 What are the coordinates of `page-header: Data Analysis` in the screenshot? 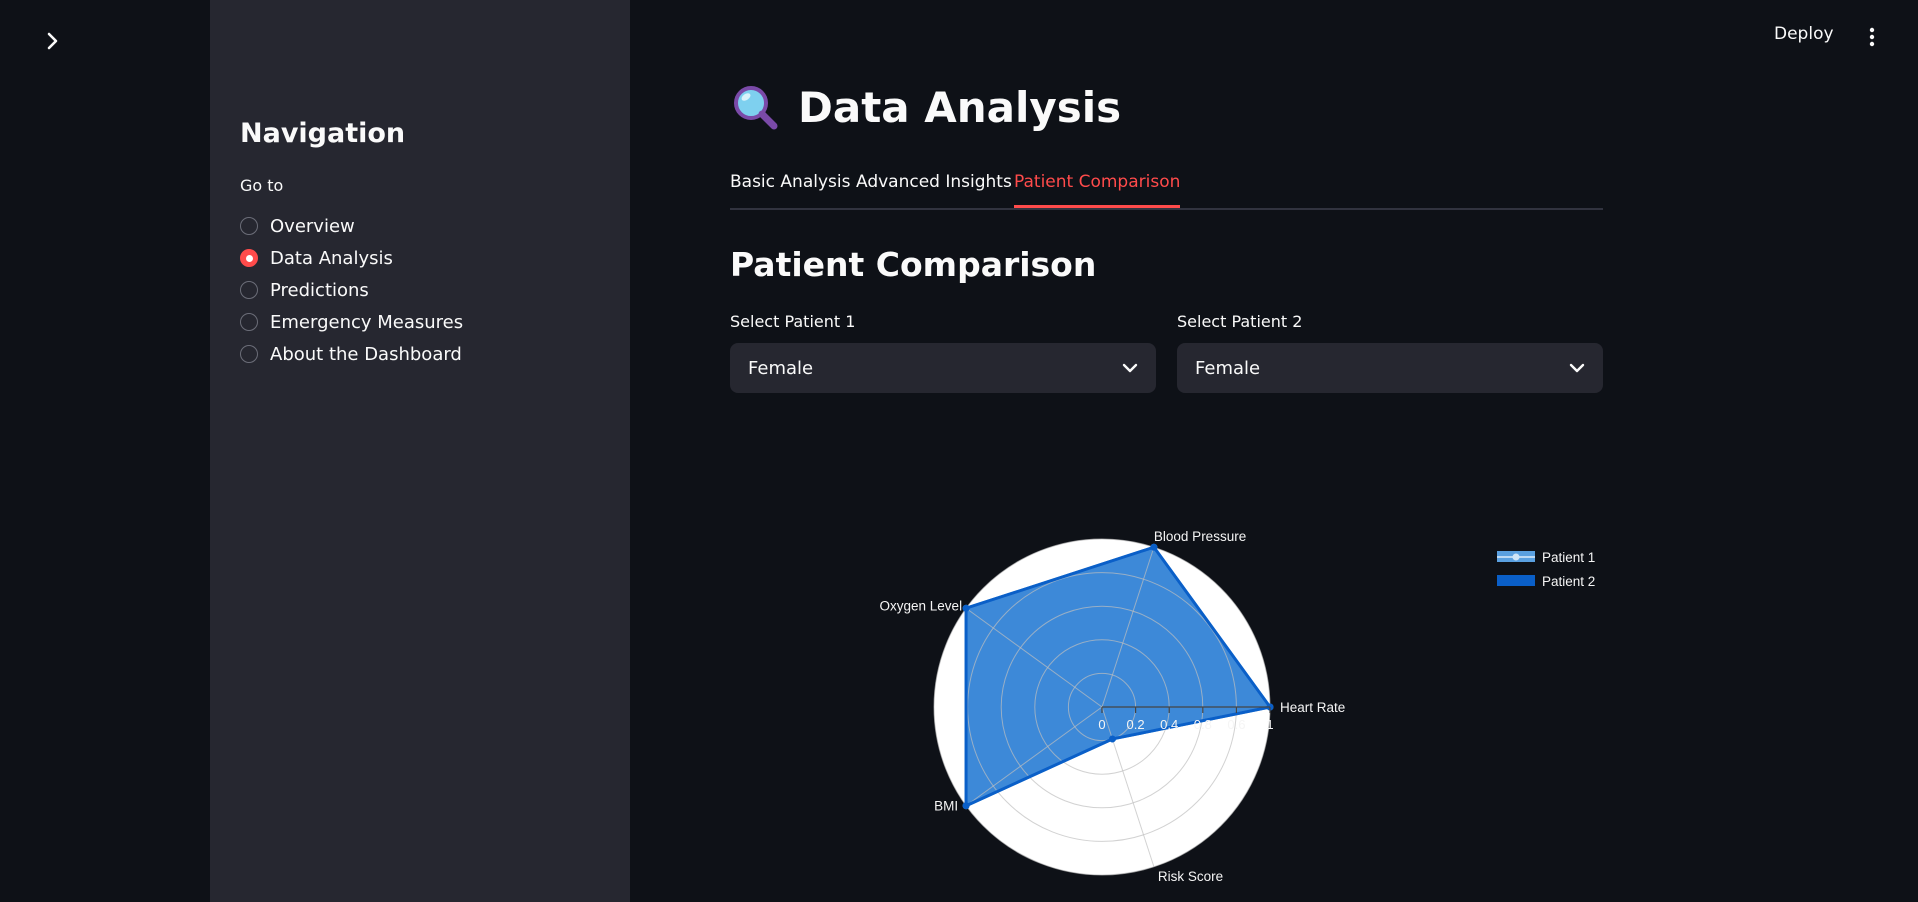 It's located at (925, 107).